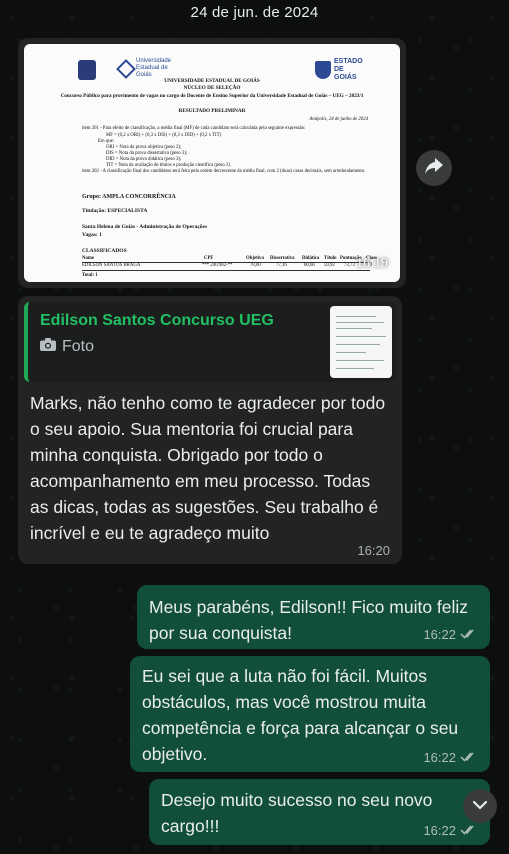 The height and width of the screenshot is (854, 509). What do you see at coordinates (129, 197) in the screenshot?
I see `doc-grupo: Grupo: AMPLA CONCORRÊNCIA` at bounding box center [129, 197].